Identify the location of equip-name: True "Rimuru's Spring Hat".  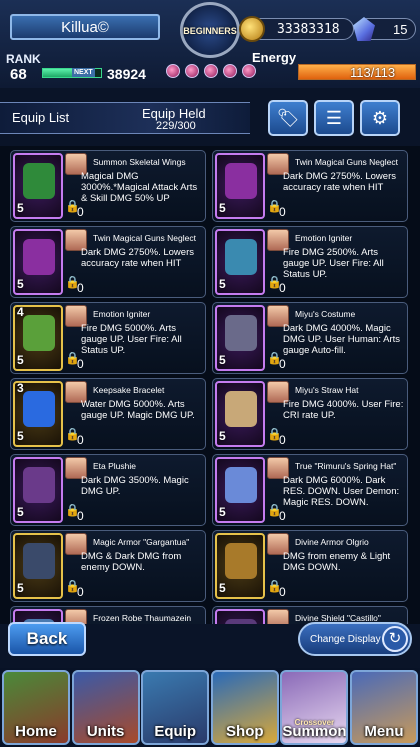
(346, 466).